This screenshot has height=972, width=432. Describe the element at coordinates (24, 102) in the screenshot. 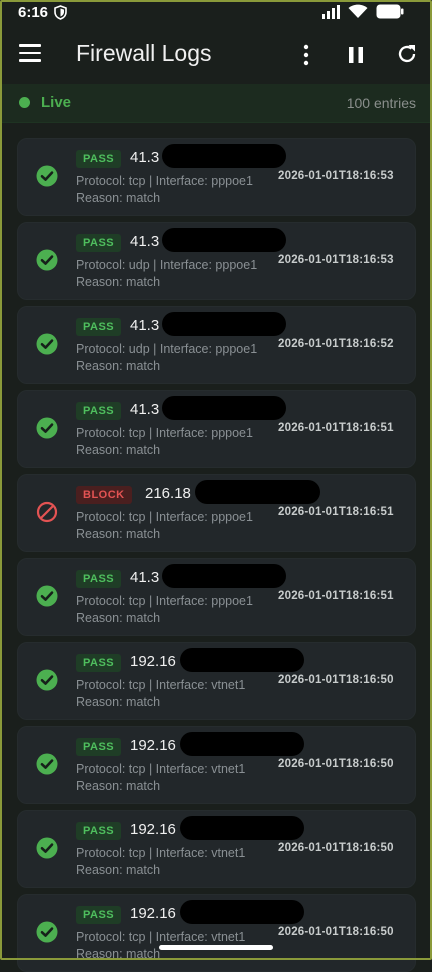

I see `live-indicator-dot` at that location.